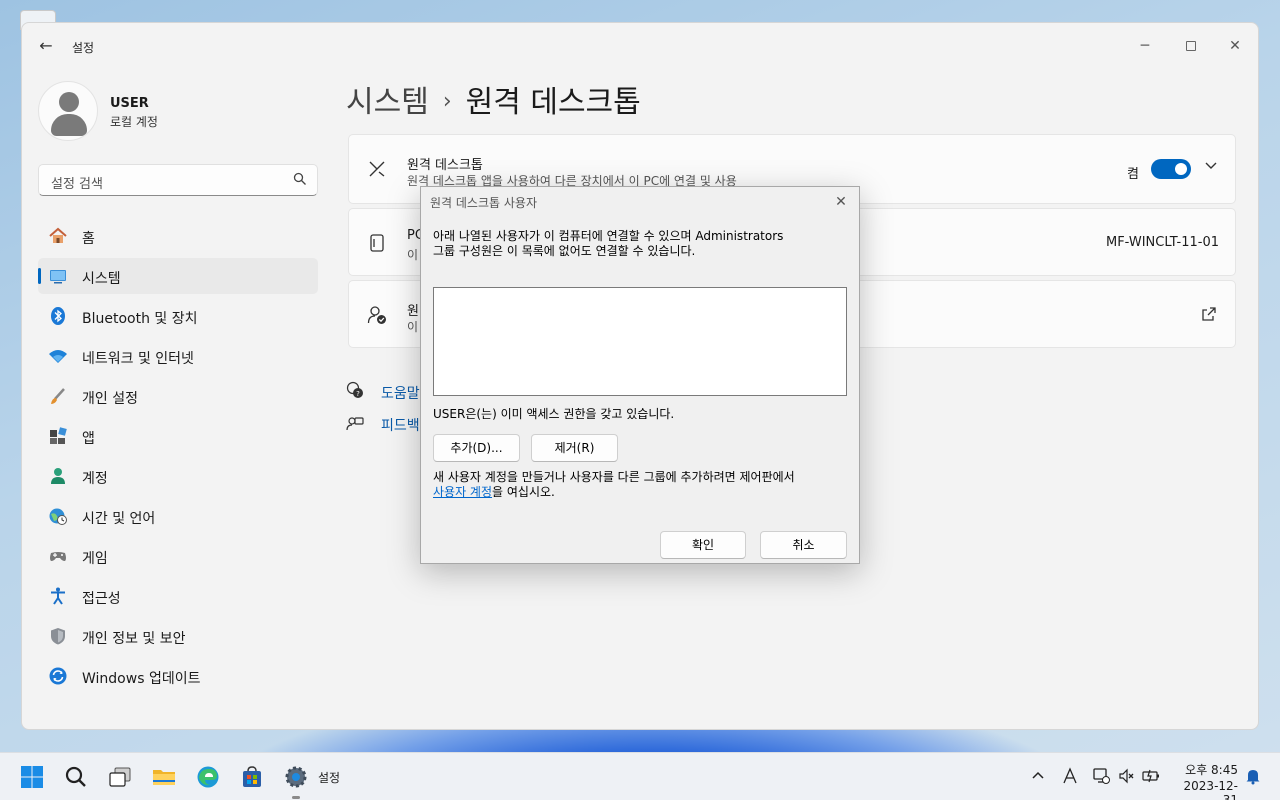  What do you see at coordinates (178, 236) in the screenshot?
I see `sidebar-item-home: 홈` at bounding box center [178, 236].